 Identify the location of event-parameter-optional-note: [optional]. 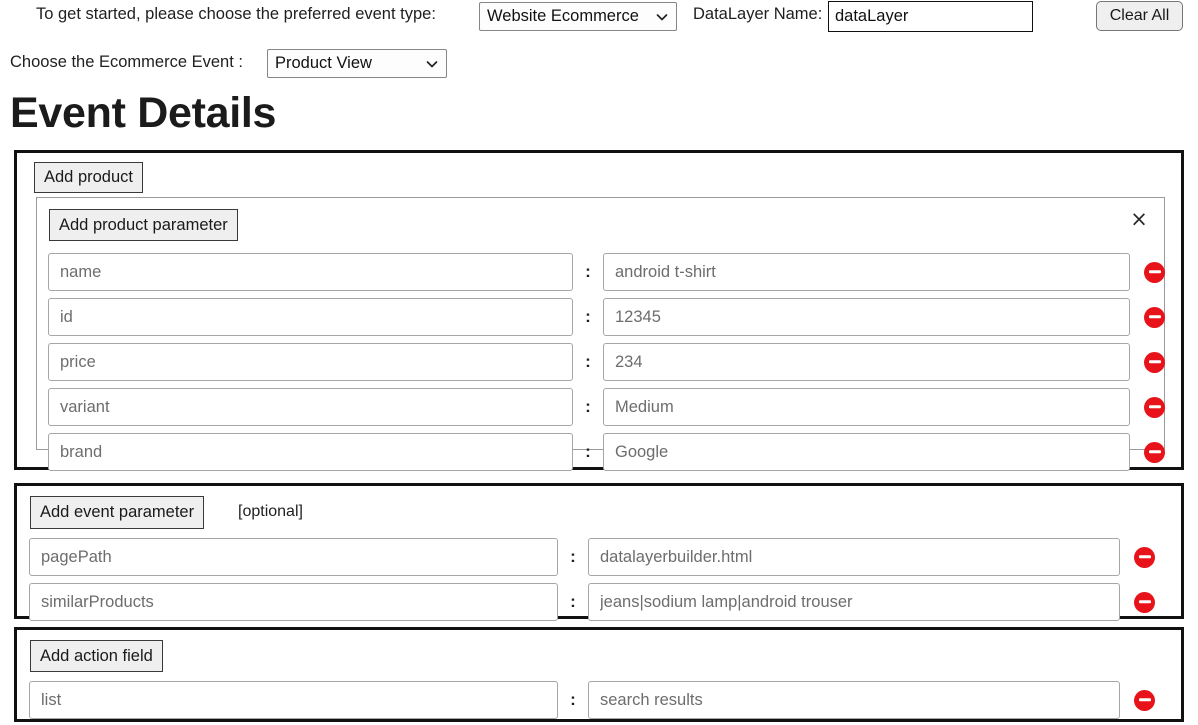
(270, 511).